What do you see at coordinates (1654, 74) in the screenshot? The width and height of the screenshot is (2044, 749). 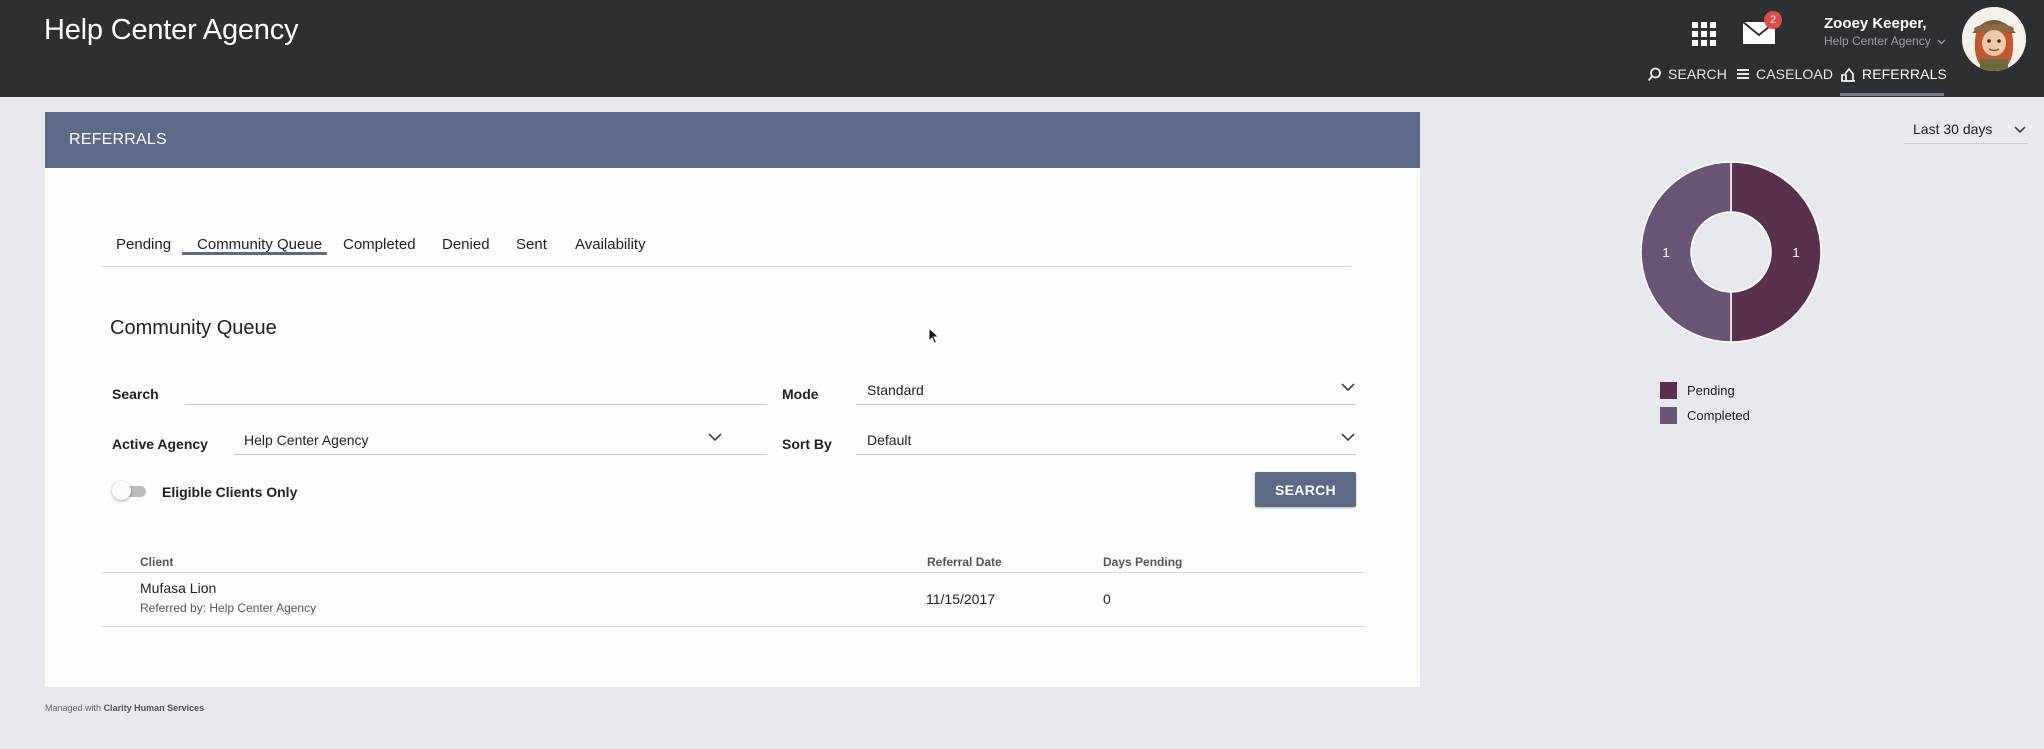 I see `search-icon` at bounding box center [1654, 74].